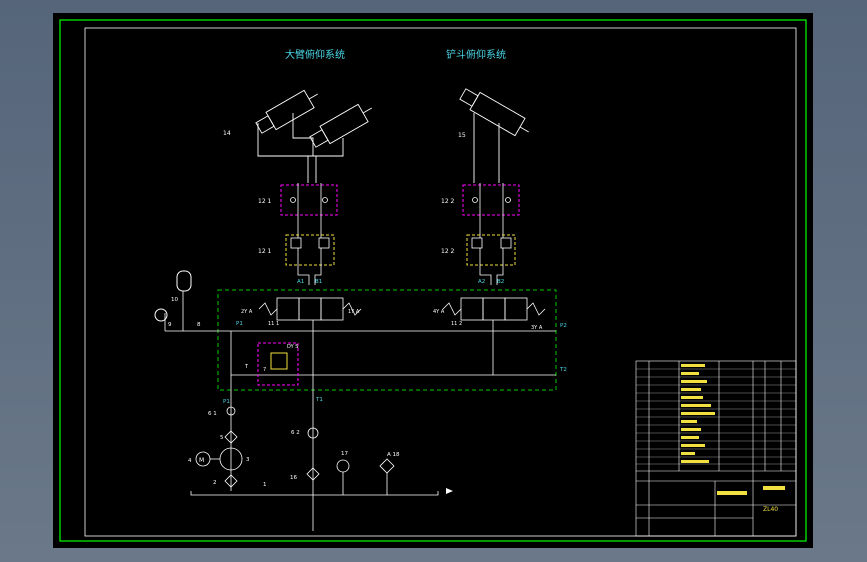 Image resolution: width=867 pixels, height=562 pixels. What do you see at coordinates (273, 324) in the screenshot?
I see `dir-valve-left-label: 11 1` at bounding box center [273, 324].